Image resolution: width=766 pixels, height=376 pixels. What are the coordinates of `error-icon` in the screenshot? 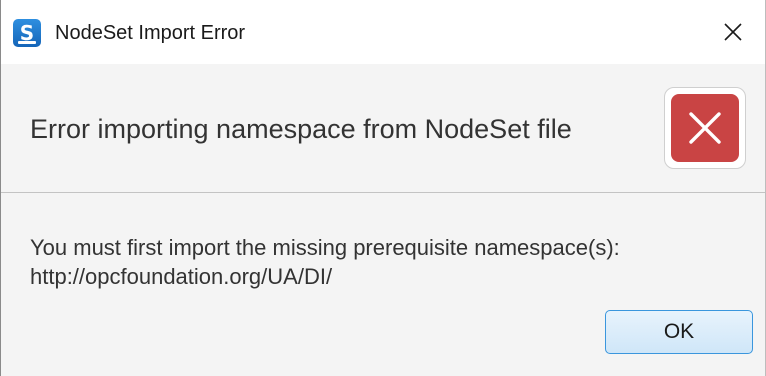 It's located at (705, 128).